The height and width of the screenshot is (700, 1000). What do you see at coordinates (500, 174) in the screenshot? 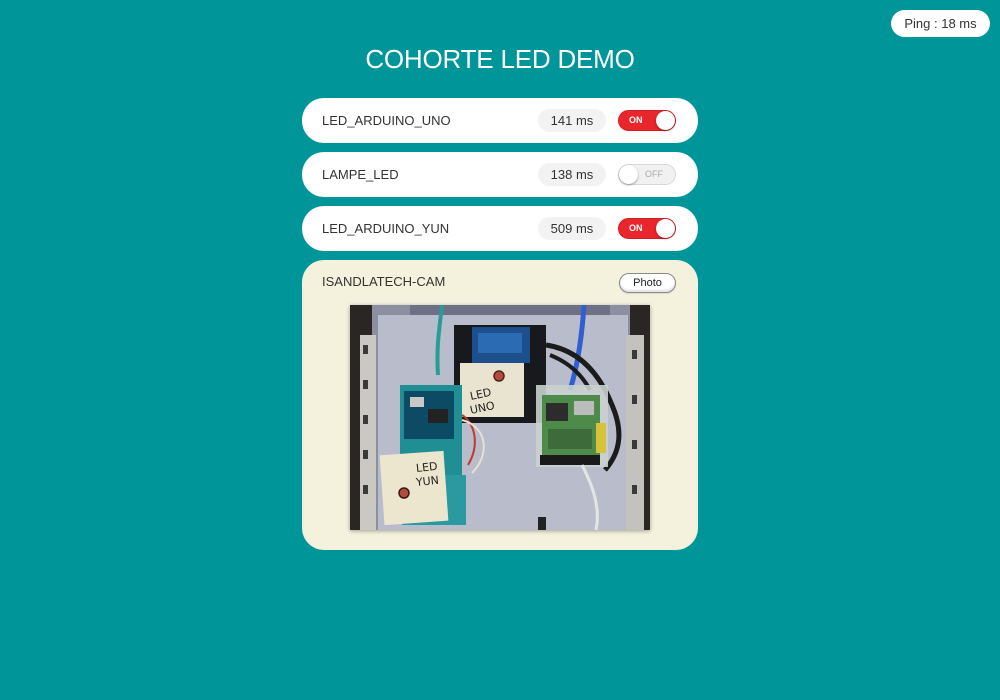
I see `device-card-lampe-led: LAMPE_LED 138 ms OFF` at bounding box center [500, 174].